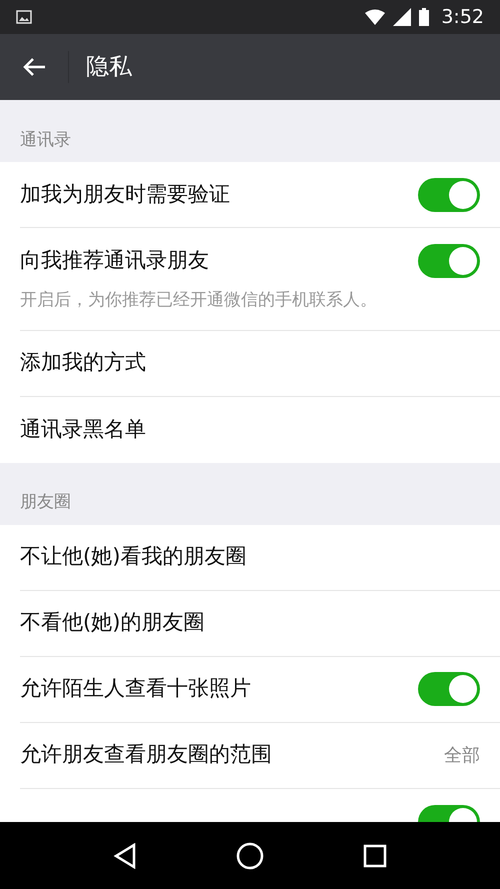  Describe the element at coordinates (112, 622) in the screenshot. I see `setting-label: 不看他(她)的朋友圈` at that location.